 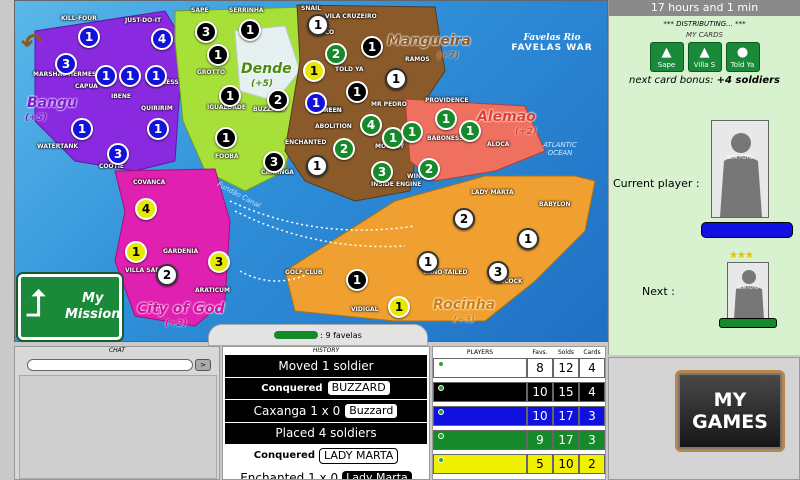 I want to click on online-status-icon, so click(x=441, y=460).